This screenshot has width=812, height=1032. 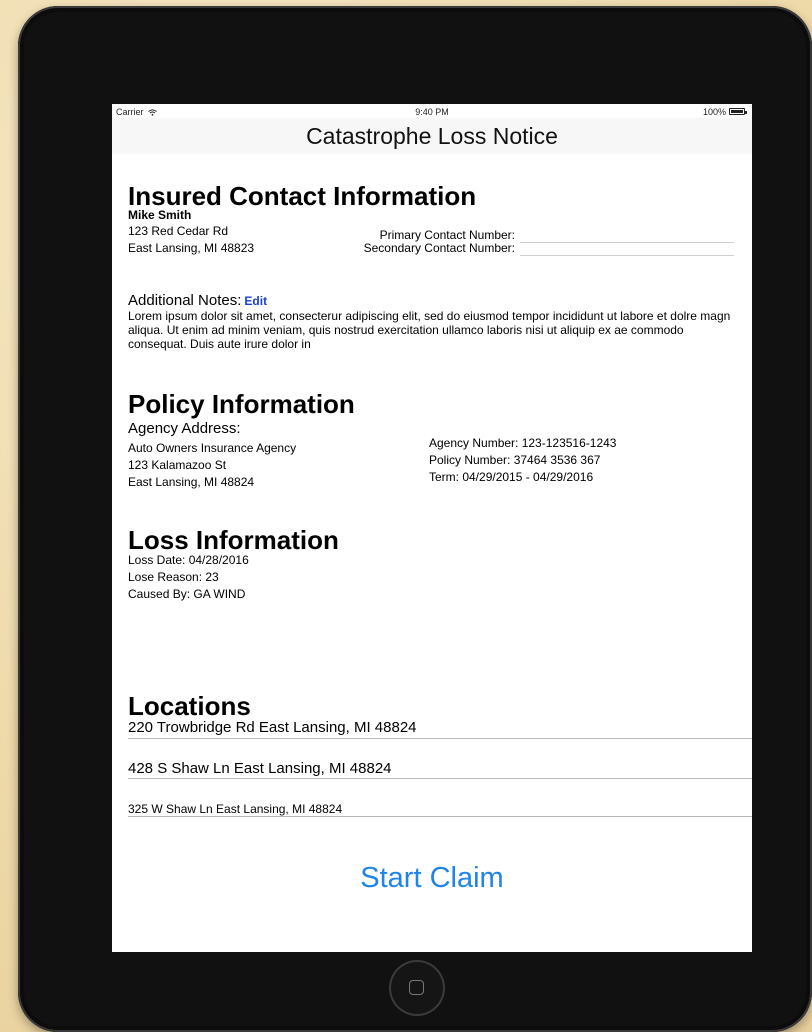 What do you see at coordinates (160, 215) in the screenshot?
I see `insured-name: Mike Smith` at bounding box center [160, 215].